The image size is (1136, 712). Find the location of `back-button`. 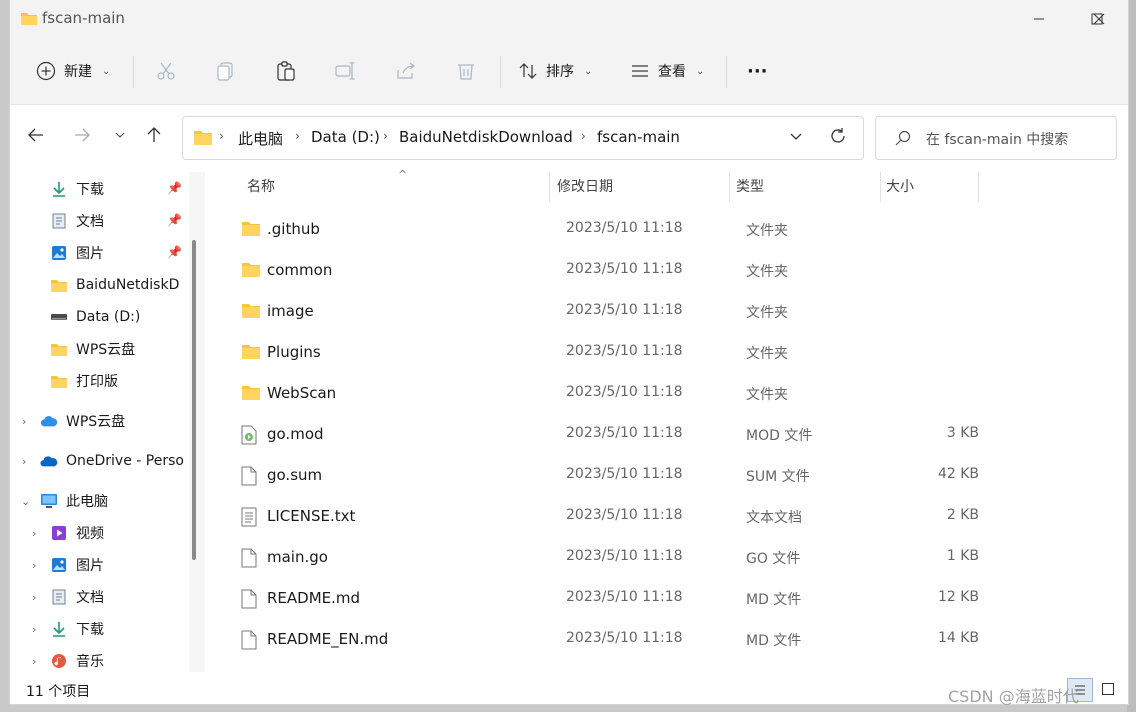

back-button is located at coordinates (36, 135).